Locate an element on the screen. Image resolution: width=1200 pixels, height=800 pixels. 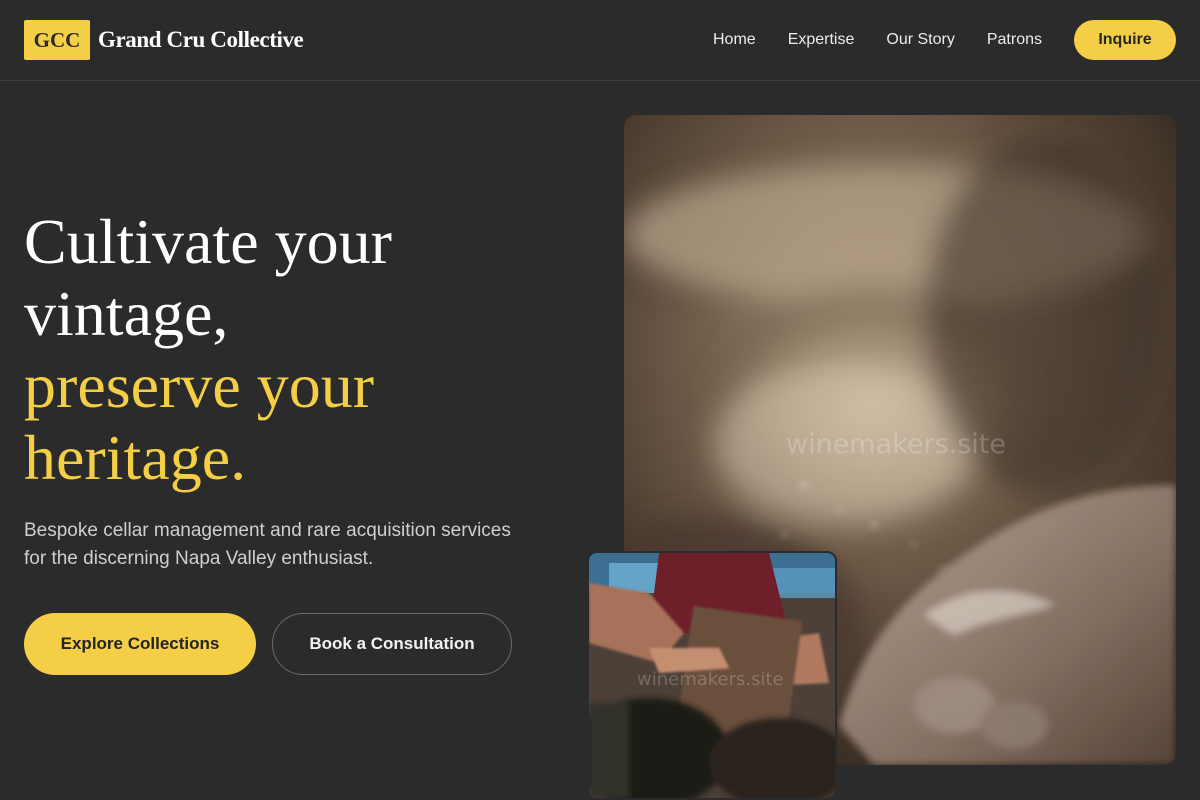
inquire-button: Inquire is located at coordinates (1125, 40).